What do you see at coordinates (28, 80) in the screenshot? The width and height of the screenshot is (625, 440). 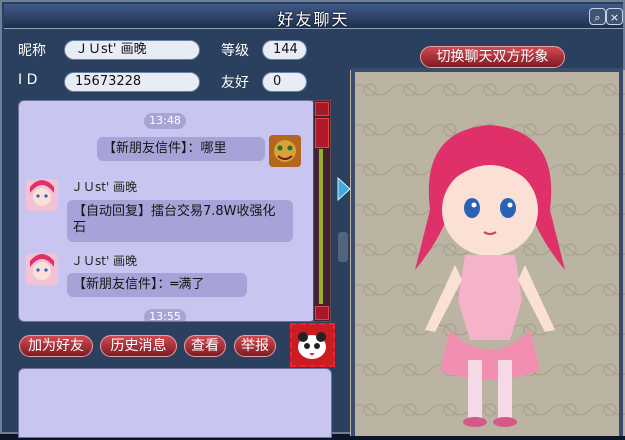 I see `id-label: I D` at bounding box center [28, 80].